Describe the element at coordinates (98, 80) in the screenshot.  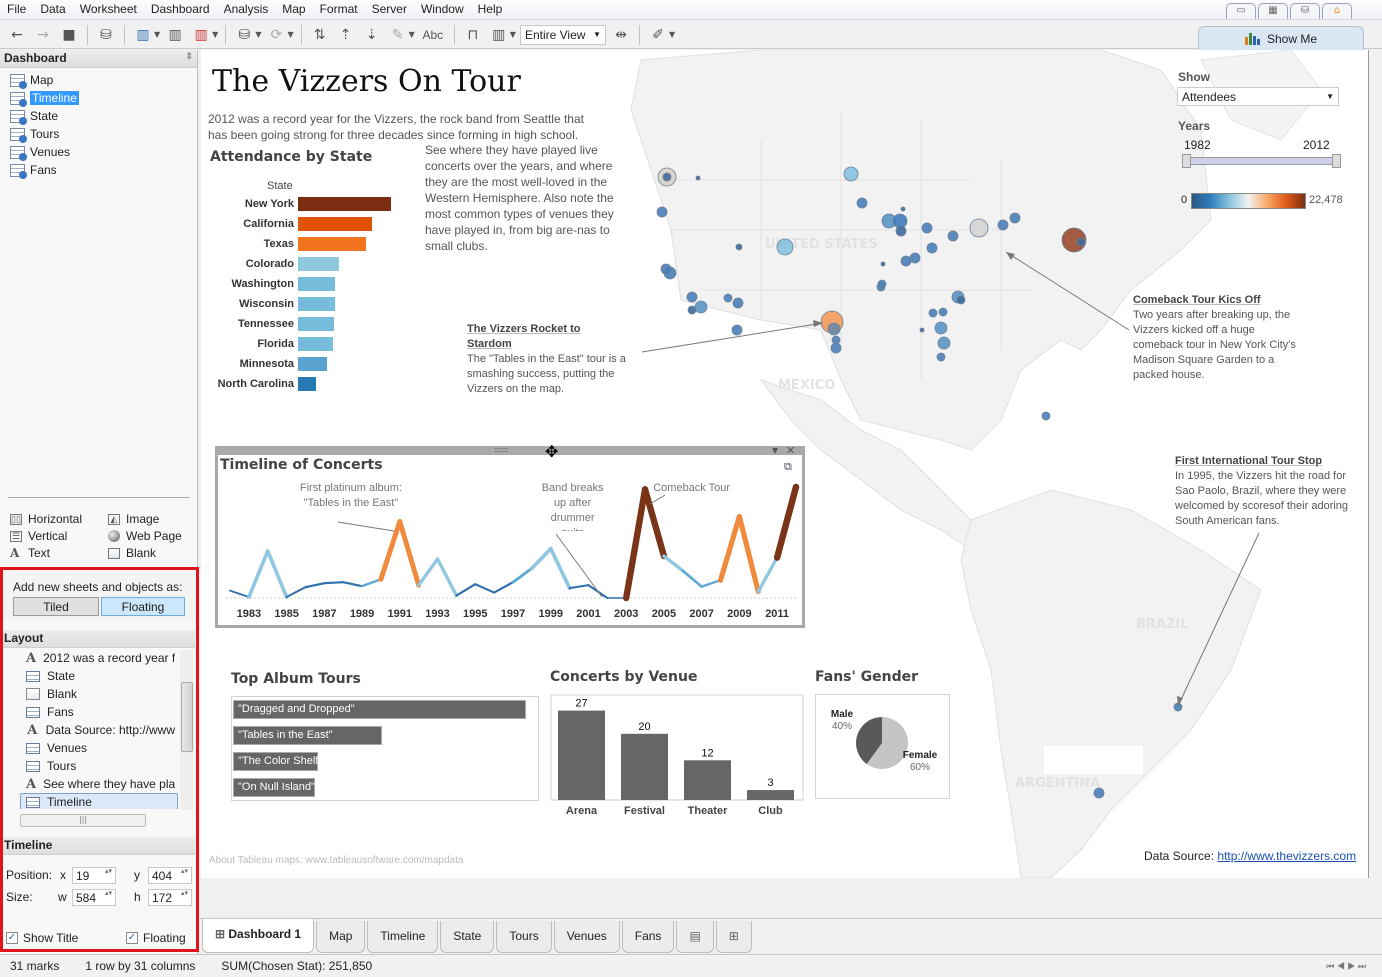
I see `sheet-item-map: Map` at that location.